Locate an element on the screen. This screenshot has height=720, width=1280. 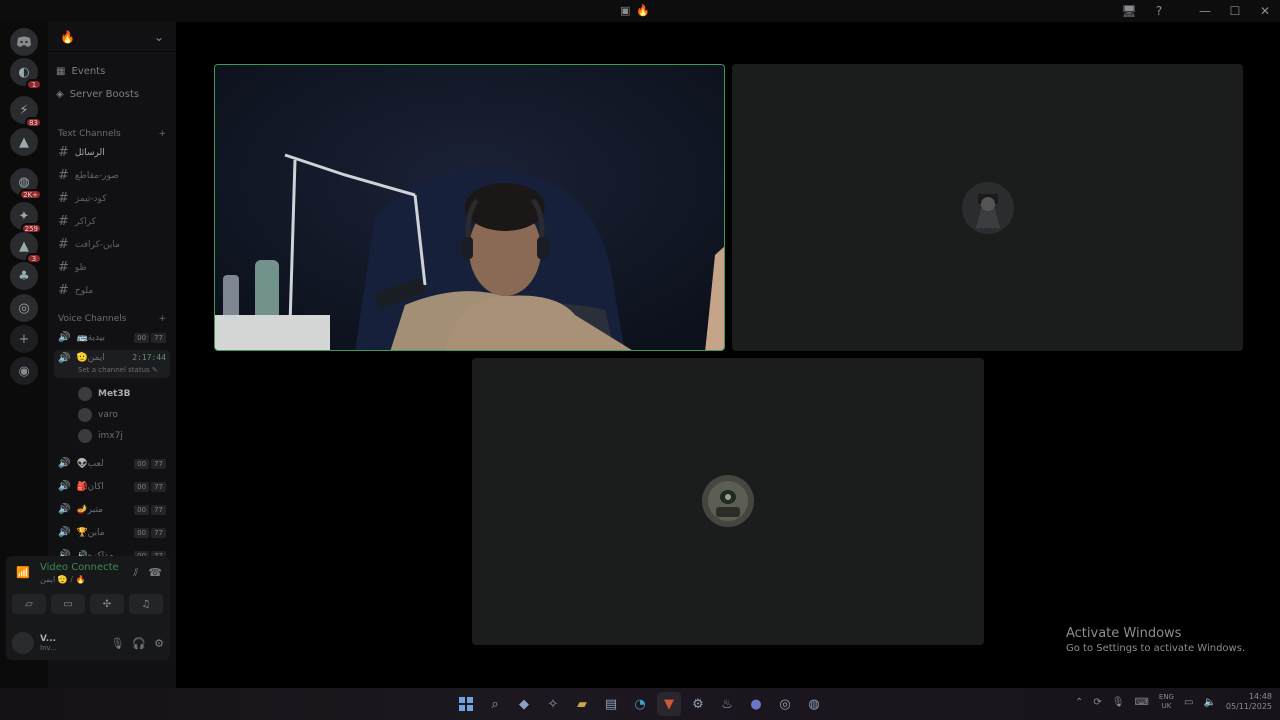
server-glyph: ⚡ is located at coordinates (24, 110).